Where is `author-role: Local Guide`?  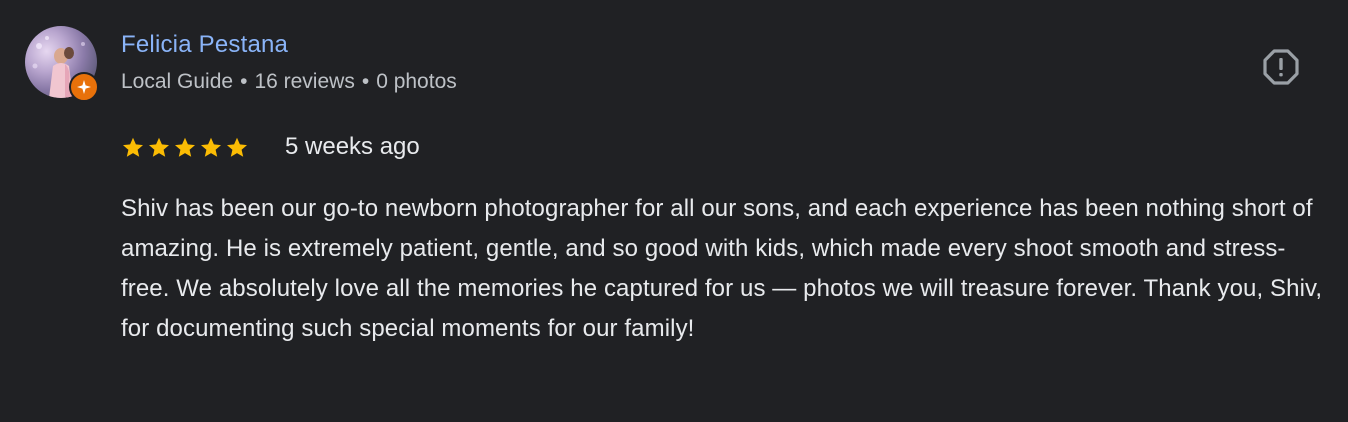
author-role: Local Guide is located at coordinates (177, 81).